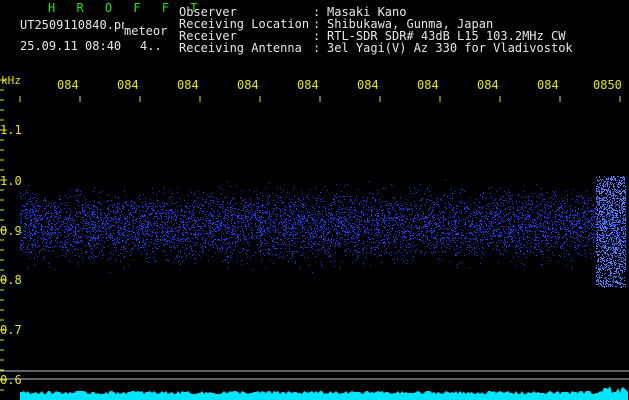 The image size is (629, 400). Describe the element at coordinates (611, 232) in the screenshot. I see `noise-speckle-bright` at that location.